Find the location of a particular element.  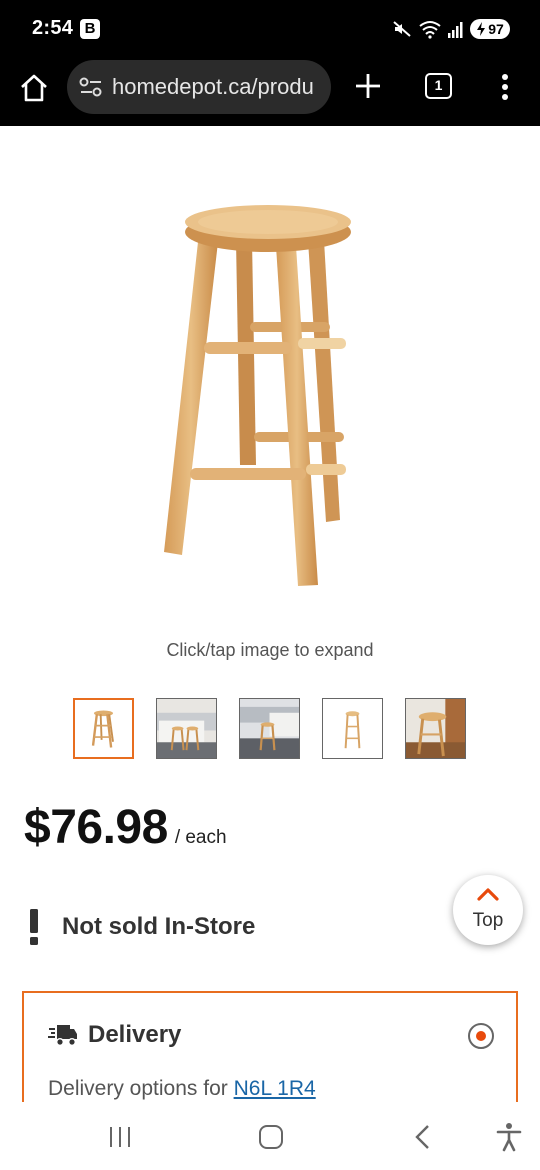

more-vert-icon is located at coordinates (505, 87).